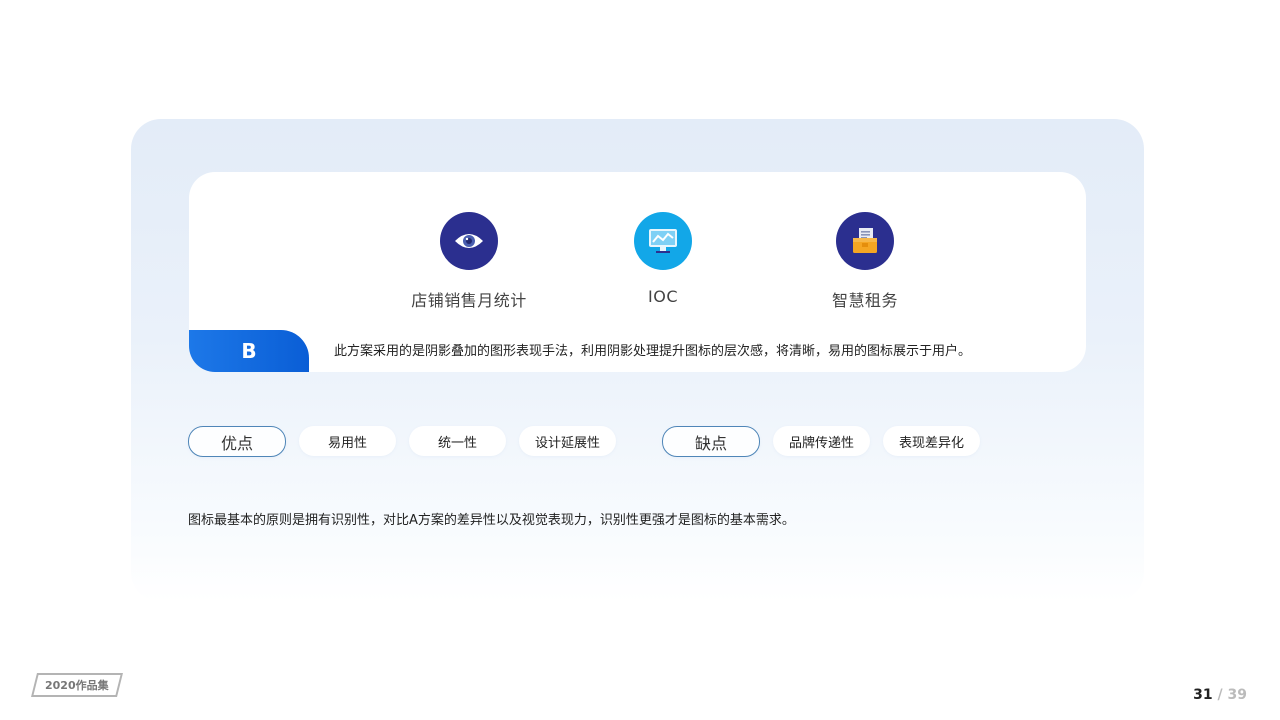 The height and width of the screenshot is (720, 1280). I want to click on icon-label-store-sales: 店铺销售月统计, so click(469, 300).